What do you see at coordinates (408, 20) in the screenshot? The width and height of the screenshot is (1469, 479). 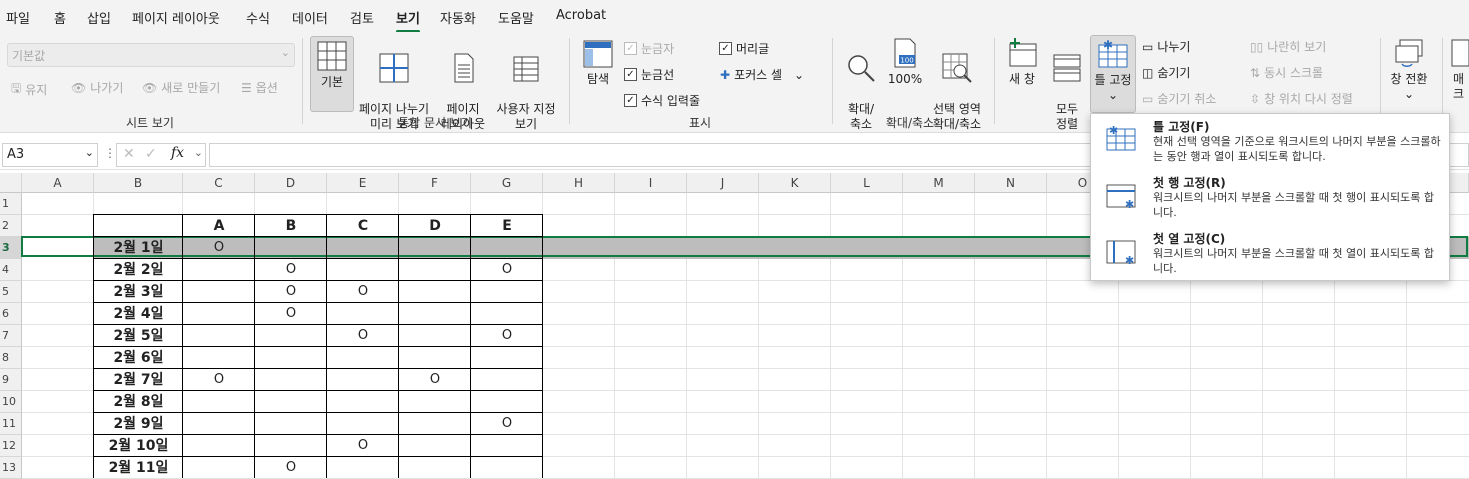 I see `tab-view: 보기` at bounding box center [408, 20].